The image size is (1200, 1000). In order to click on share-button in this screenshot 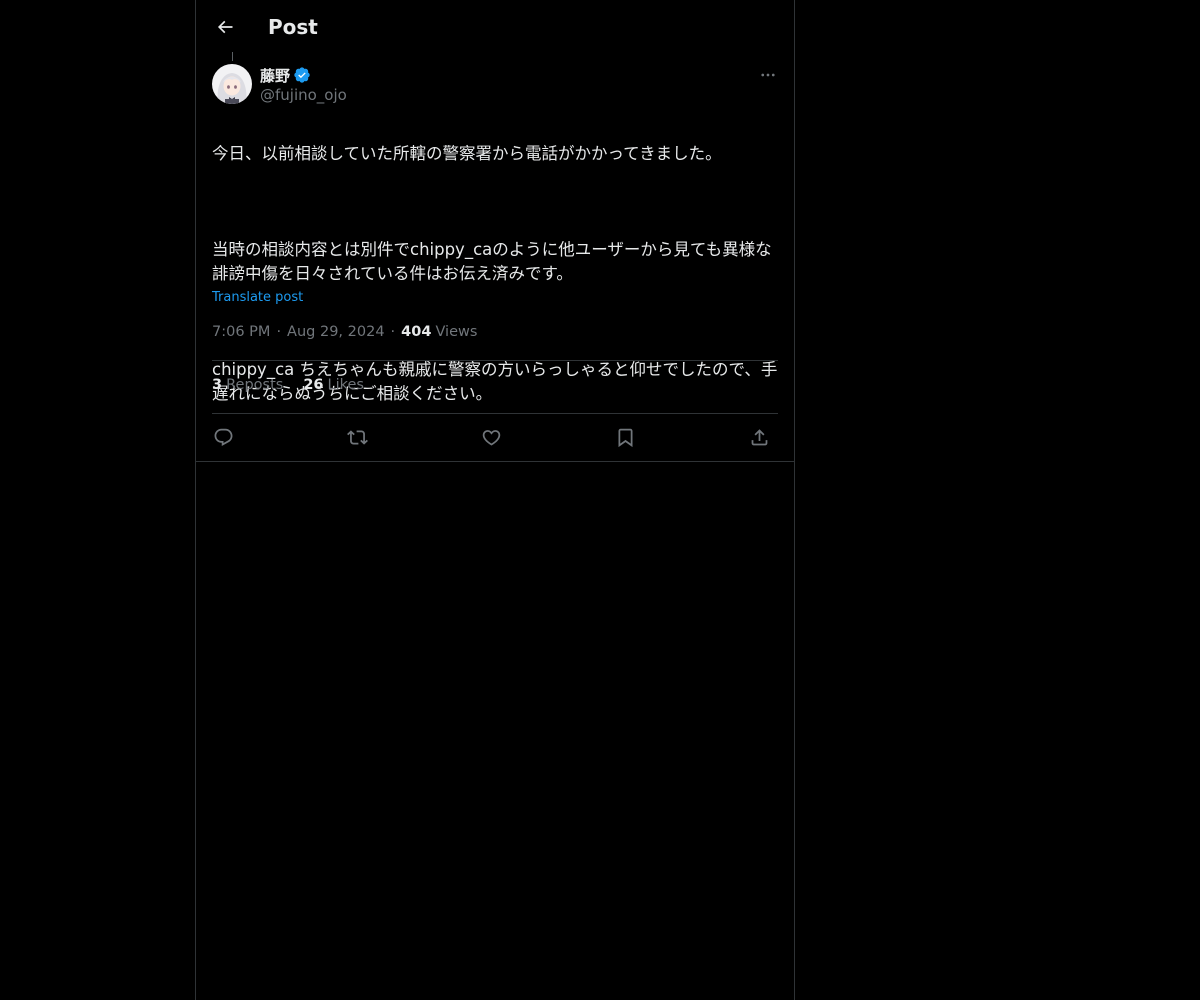, I will do `click(759, 437)`.